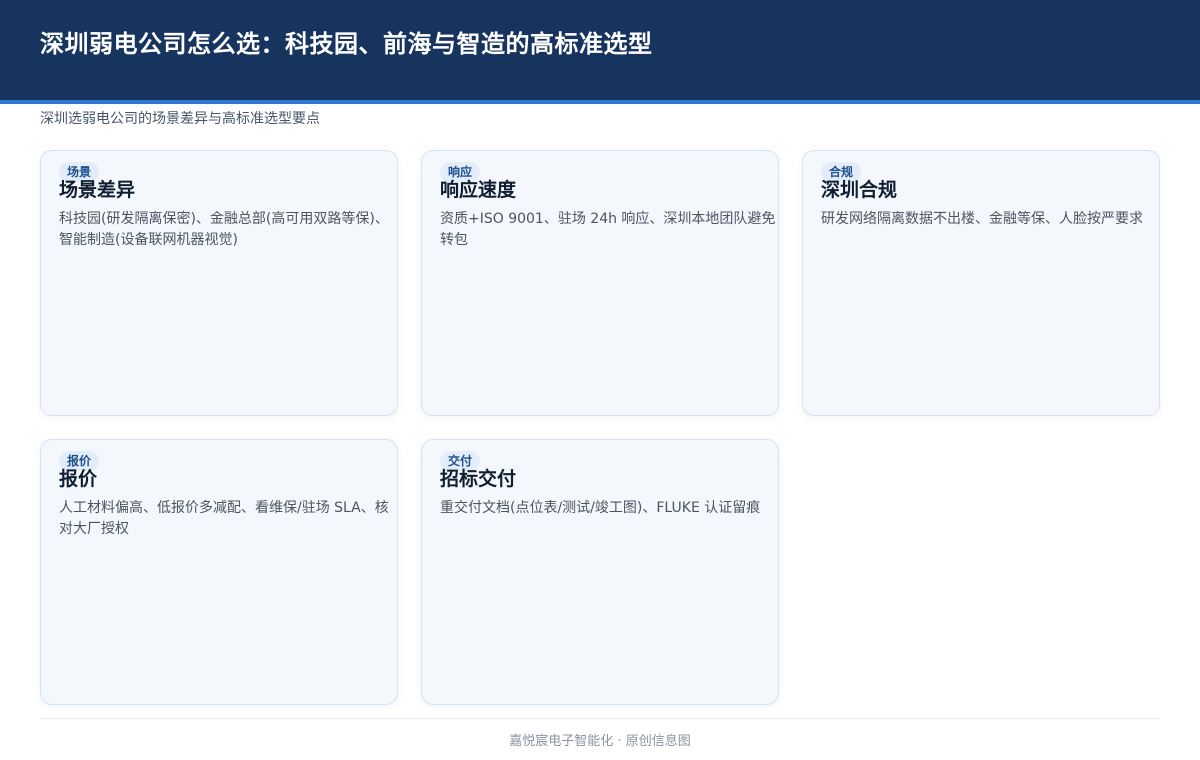 This screenshot has width=1200, height=760. What do you see at coordinates (600, 508) in the screenshot?
I see `card-description: 重交付文档(点位表/测试/竣工图)、FLUKE 认证留痕` at bounding box center [600, 508].